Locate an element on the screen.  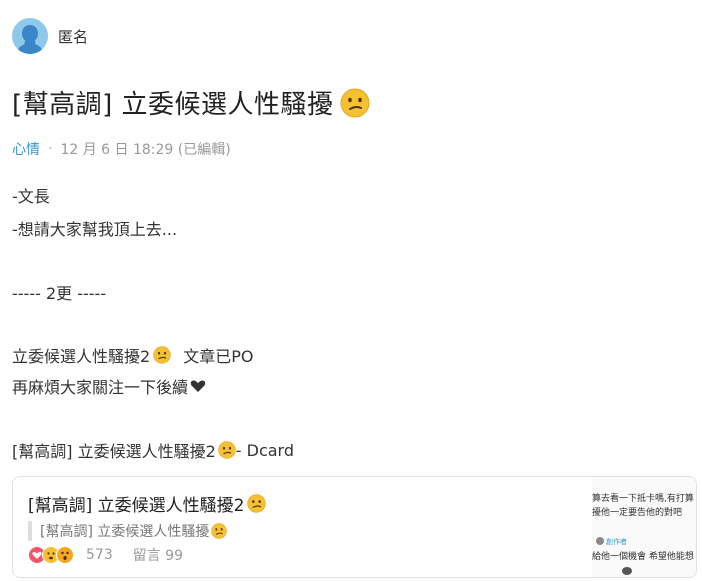
anonymous-avatar-icon is located at coordinates (30, 36).